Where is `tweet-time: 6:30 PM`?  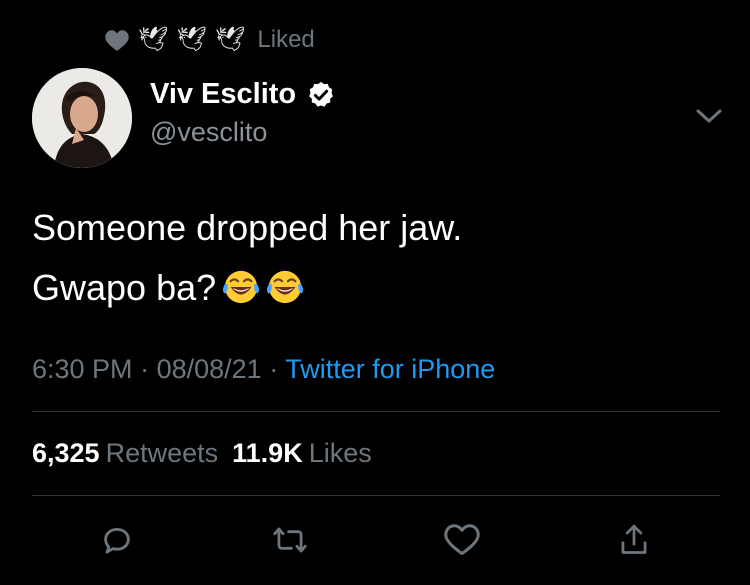
tweet-time: 6:30 PM is located at coordinates (82, 369).